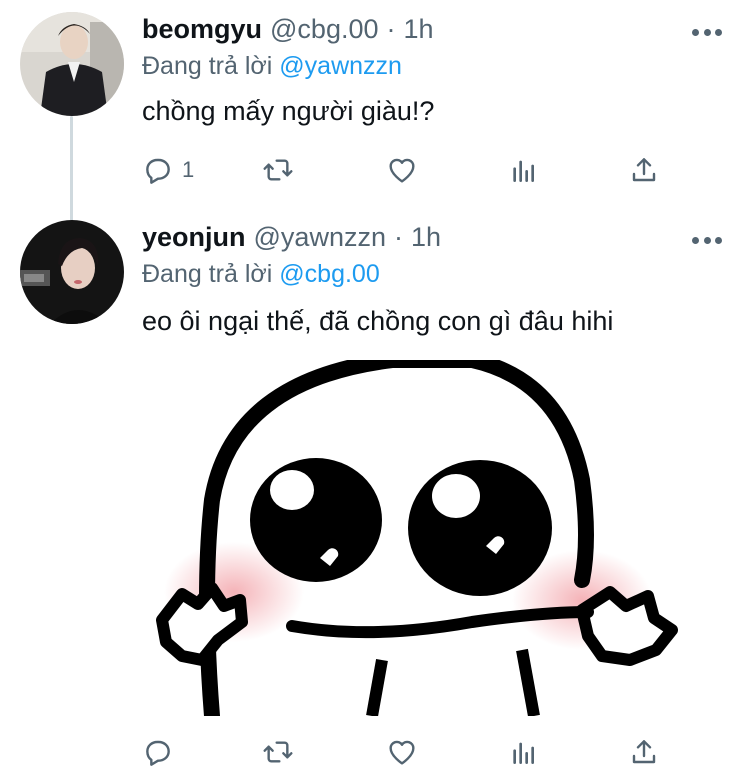  I want to click on action-bar, so click(402, 752).